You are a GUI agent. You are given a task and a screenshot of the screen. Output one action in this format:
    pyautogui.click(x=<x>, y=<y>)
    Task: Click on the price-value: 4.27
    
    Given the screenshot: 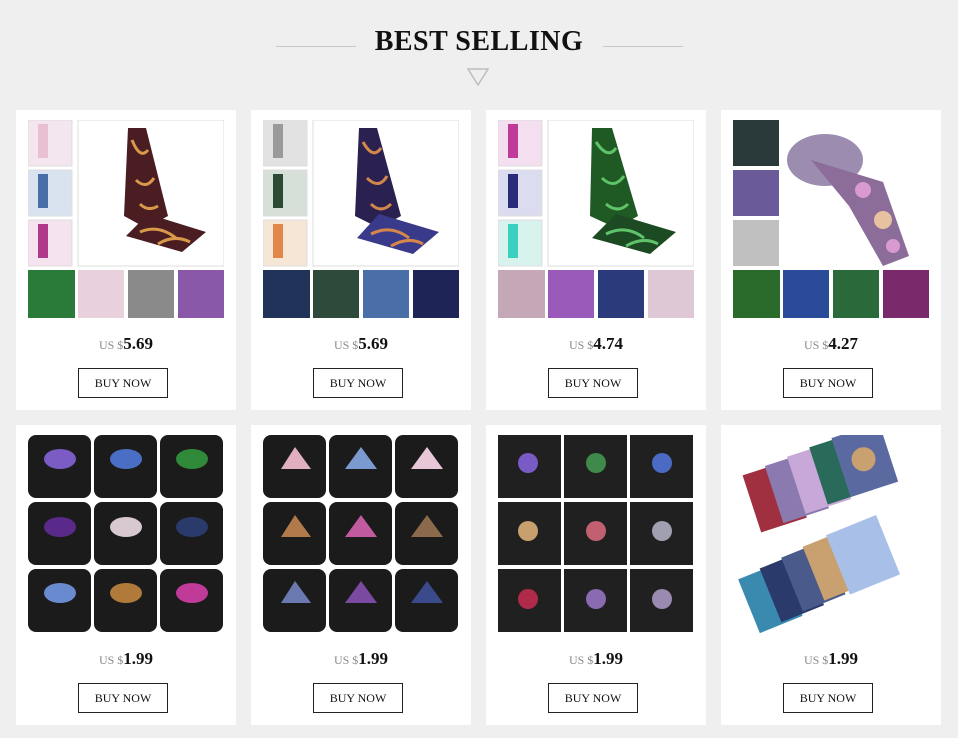 What is the action you would take?
    pyautogui.click(x=843, y=343)
    